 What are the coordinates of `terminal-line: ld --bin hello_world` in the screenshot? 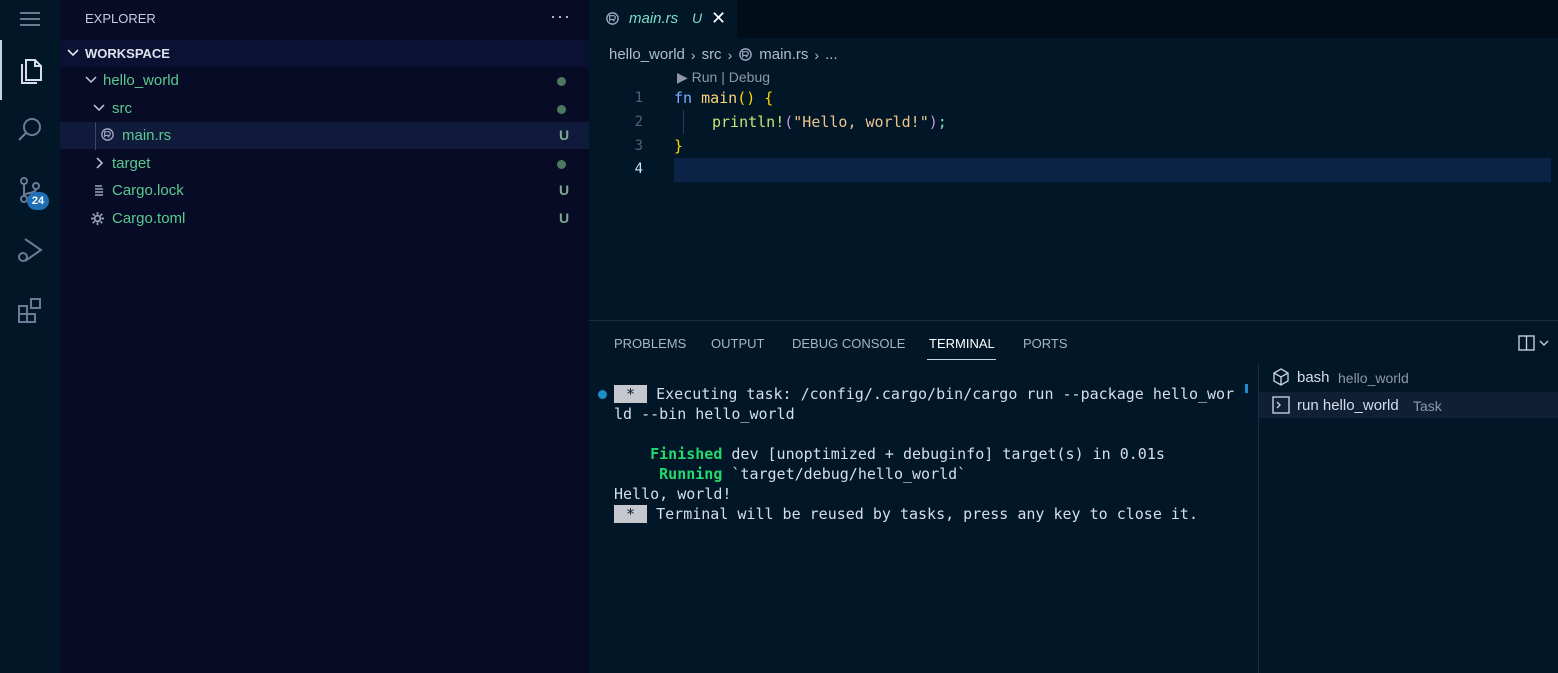 It's located at (704, 414).